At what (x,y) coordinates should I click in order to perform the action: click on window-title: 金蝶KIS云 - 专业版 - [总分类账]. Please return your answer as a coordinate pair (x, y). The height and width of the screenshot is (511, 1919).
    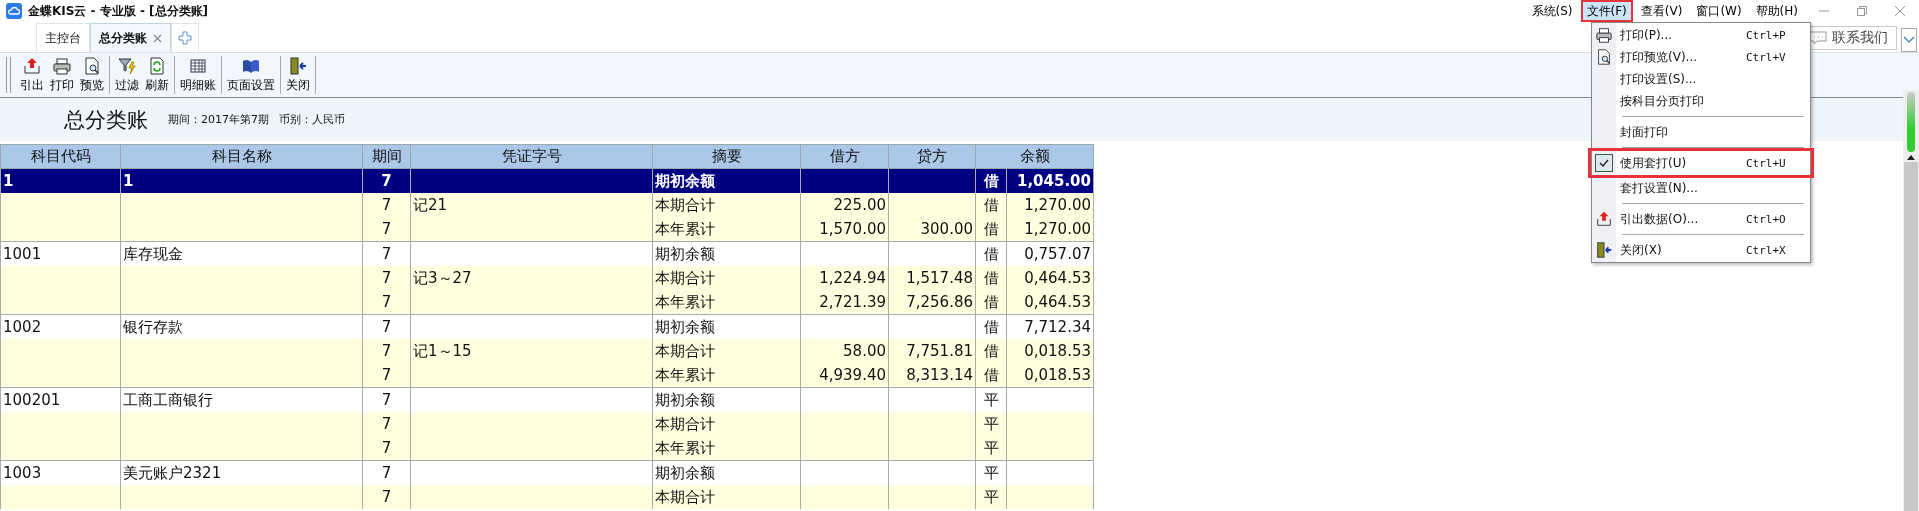
    Looking at the image, I should click on (118, 11).